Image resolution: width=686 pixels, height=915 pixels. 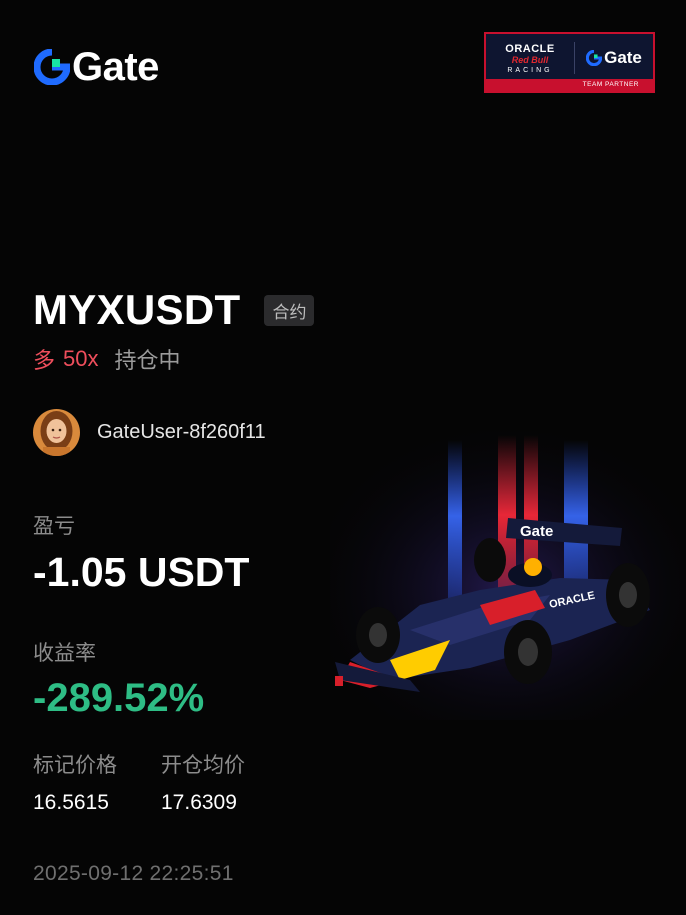 I want to click on entry-price-value: 17.6309, so click(x=199, y=802).